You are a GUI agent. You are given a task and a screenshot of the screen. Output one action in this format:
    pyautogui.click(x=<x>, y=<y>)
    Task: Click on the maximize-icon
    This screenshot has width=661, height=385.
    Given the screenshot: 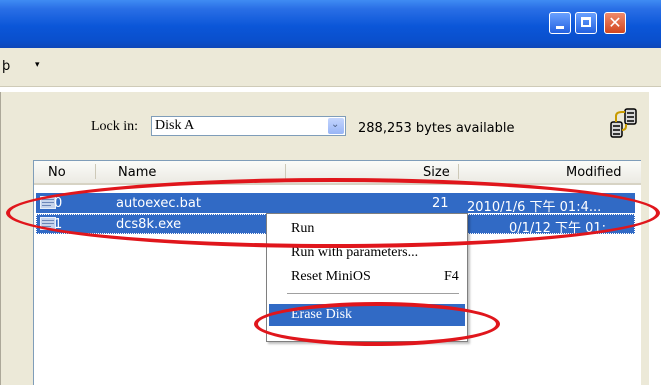 What is the action you would take?
    pyautogui.click(x=586, y=22)
    